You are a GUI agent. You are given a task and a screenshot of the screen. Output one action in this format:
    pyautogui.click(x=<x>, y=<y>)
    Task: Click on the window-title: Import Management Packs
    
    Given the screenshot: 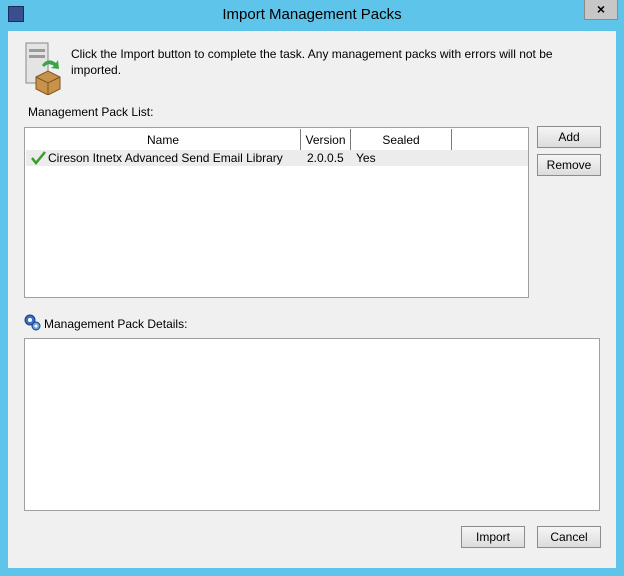 What is the action you would take?
    pyautogui.click(x=312, y=14)
    